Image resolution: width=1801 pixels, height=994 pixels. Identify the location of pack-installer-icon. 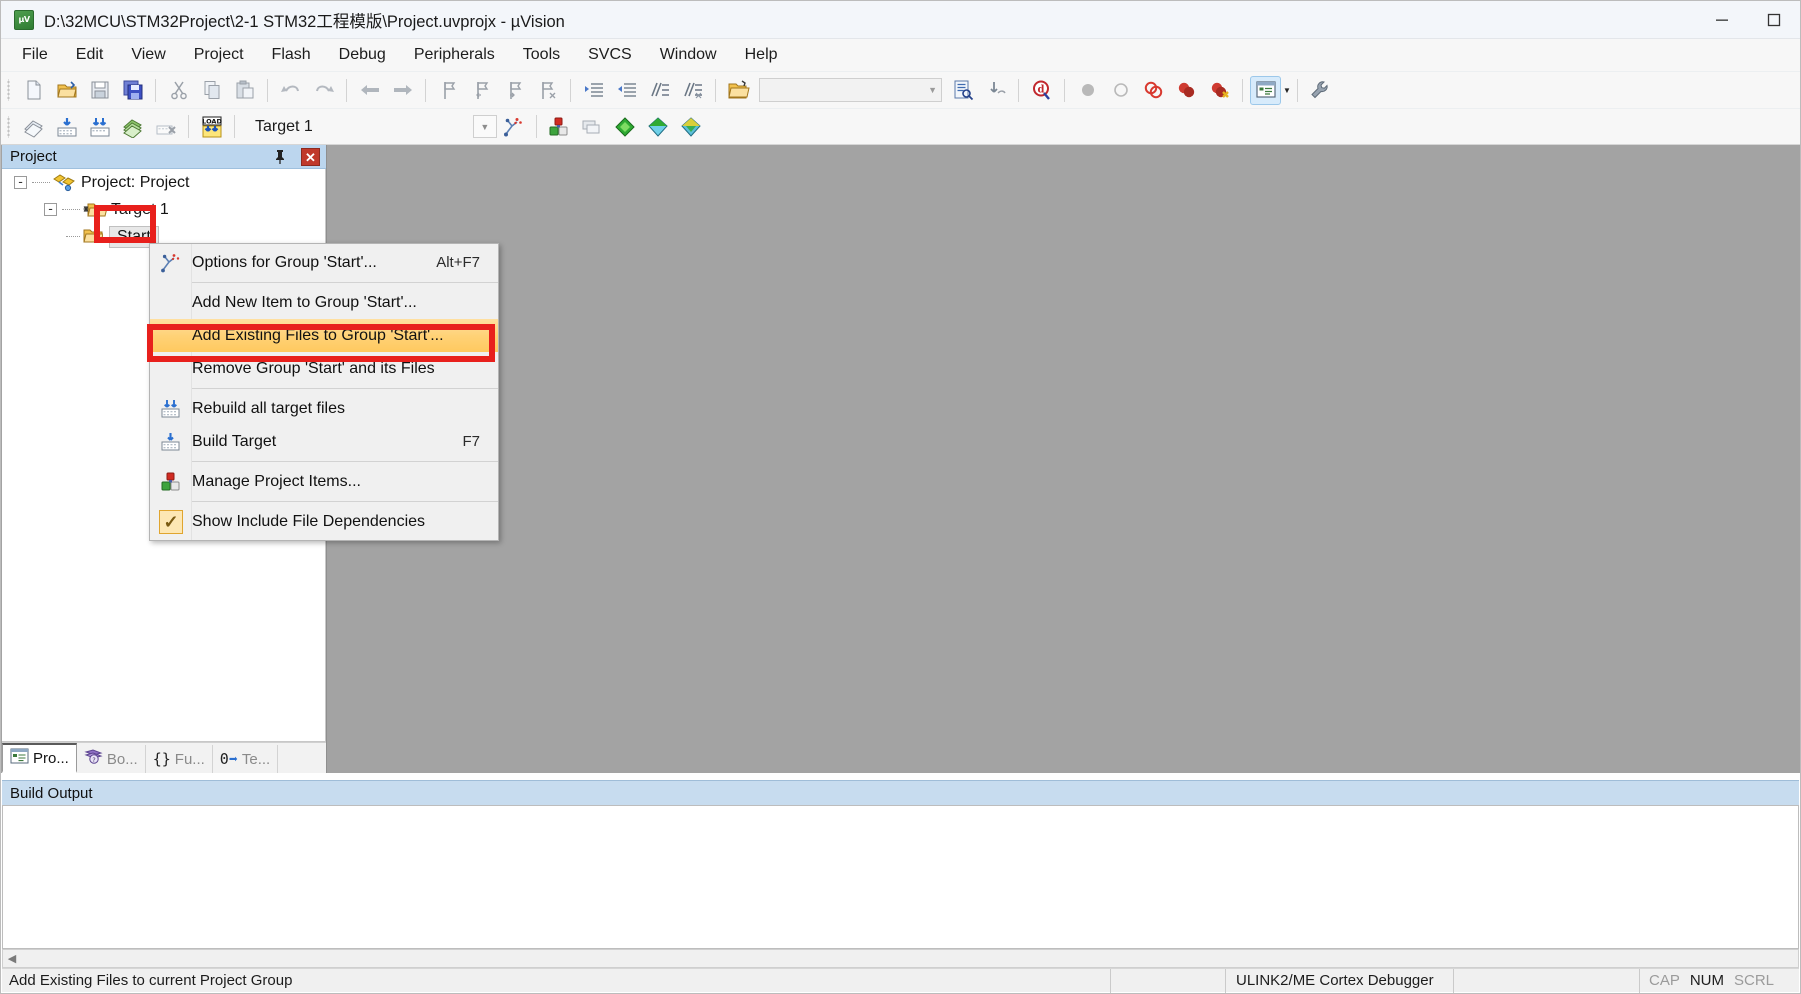
(658, 126).